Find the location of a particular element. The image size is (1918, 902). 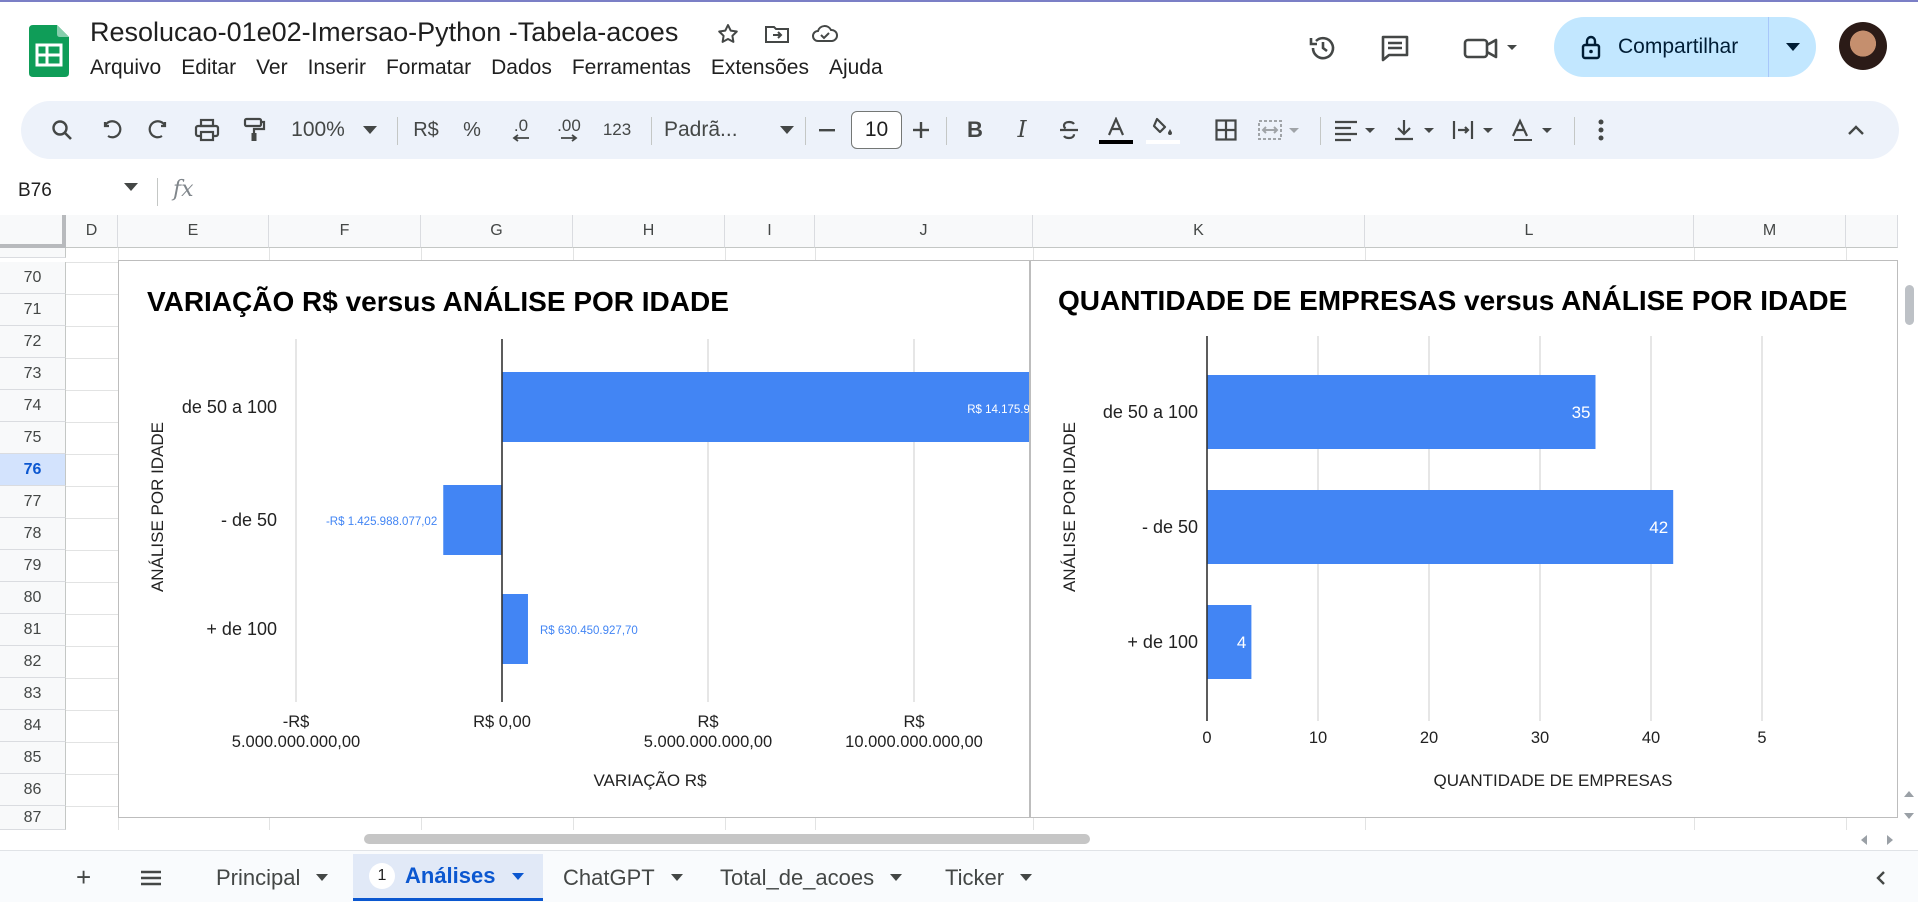

paint-format-icon is located at coordinates (254, 130).